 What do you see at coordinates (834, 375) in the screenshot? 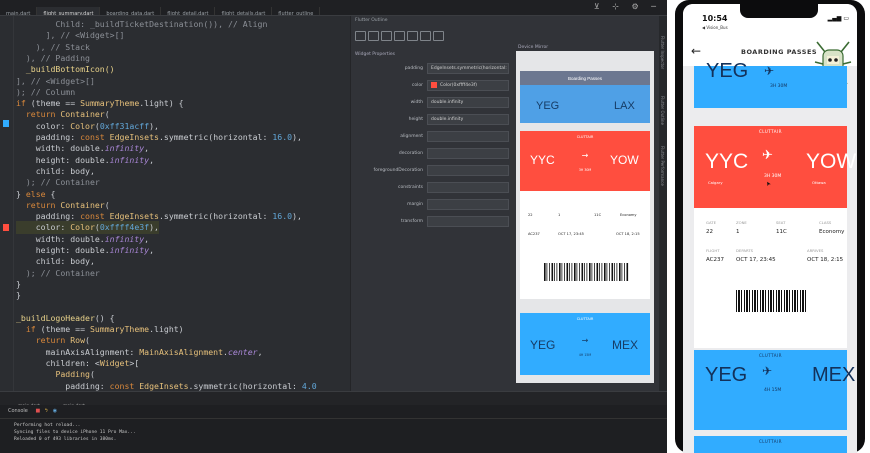
I see `ticket-destination-code: MEX` at bounding box center [834, 375].